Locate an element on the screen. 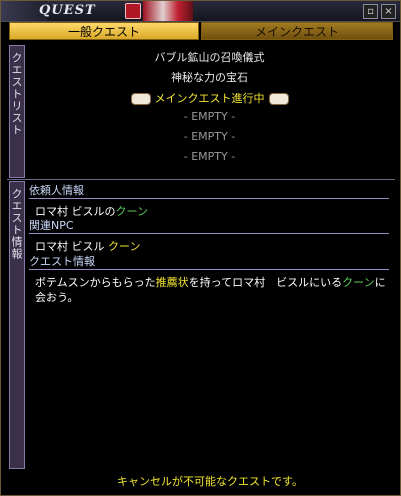 This screenshot has width=401, height=496. main-quest-in-progress-label: メインクエスト進行中 is located at coordinates (209, 98).